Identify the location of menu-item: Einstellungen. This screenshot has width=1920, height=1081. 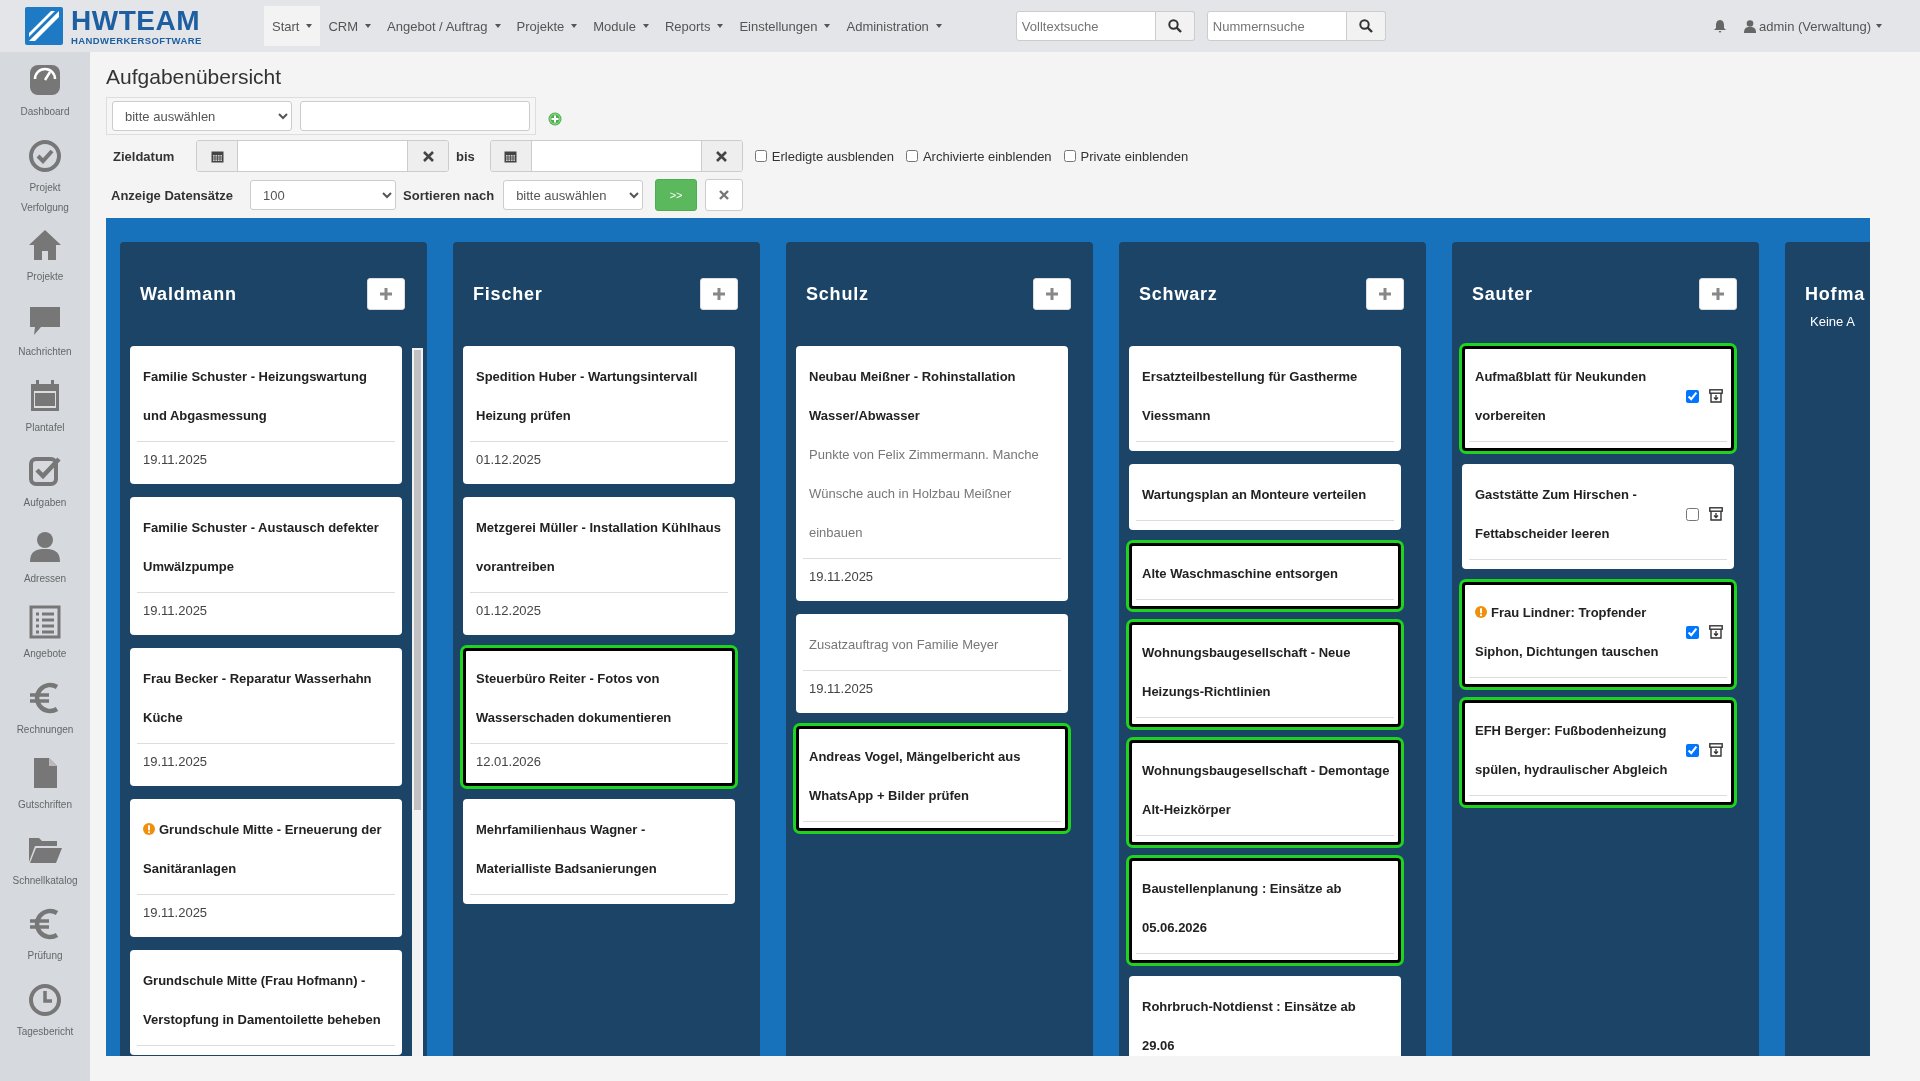
(785, 26).